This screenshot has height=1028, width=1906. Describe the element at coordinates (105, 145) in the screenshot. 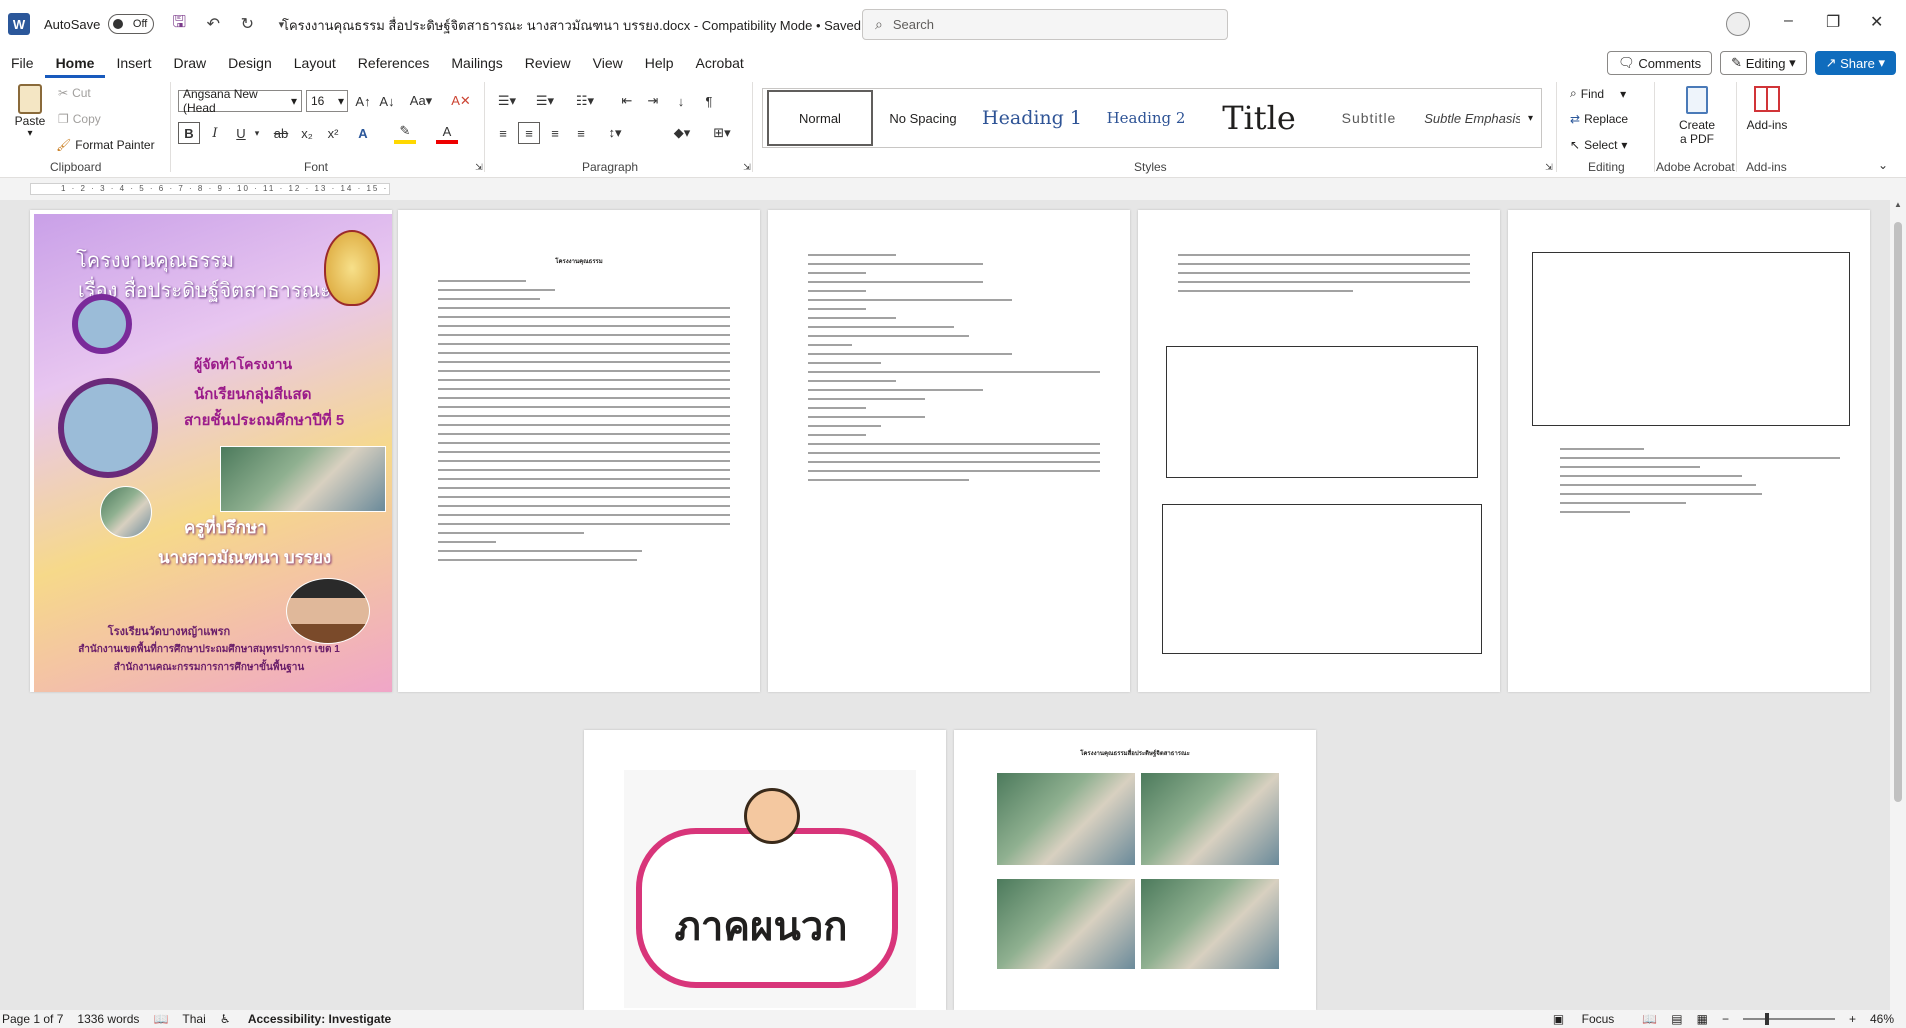

I see `format-painter-button: 🖌 Format Painter` at that location.